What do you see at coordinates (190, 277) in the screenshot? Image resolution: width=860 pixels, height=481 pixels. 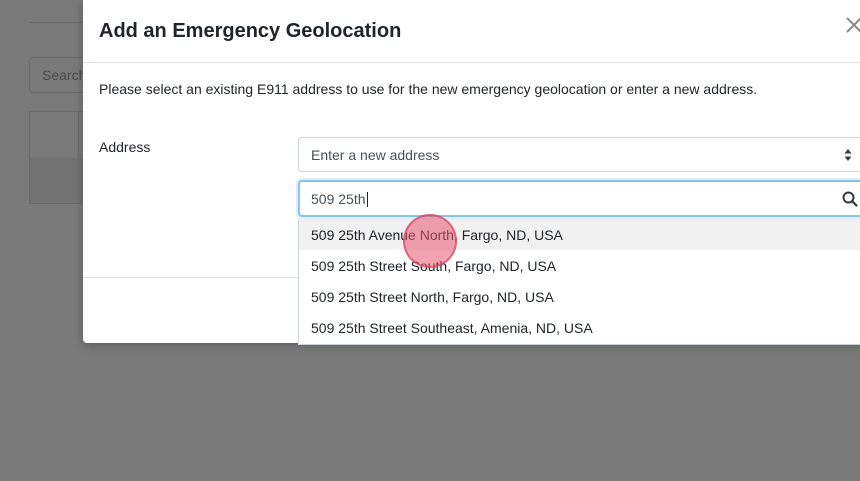 I see `modal-footer-divider` at bounding box center [190, 277].